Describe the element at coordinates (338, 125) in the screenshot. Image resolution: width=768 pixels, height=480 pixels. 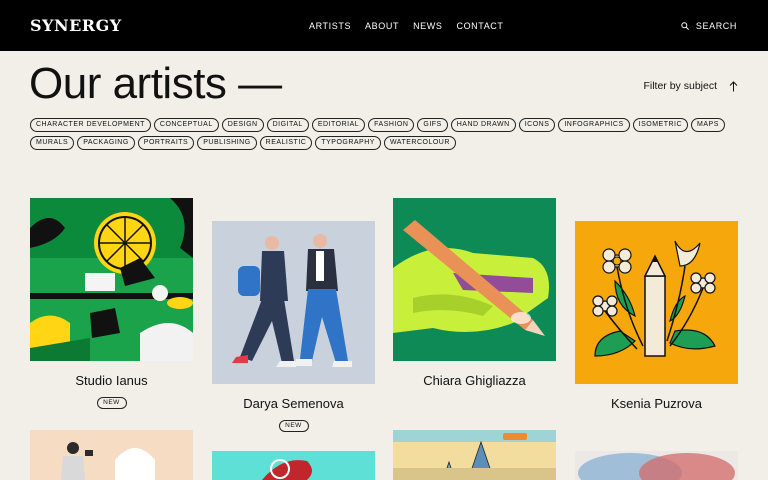
I see `tag-editorial: EDITORIAL` at that location.